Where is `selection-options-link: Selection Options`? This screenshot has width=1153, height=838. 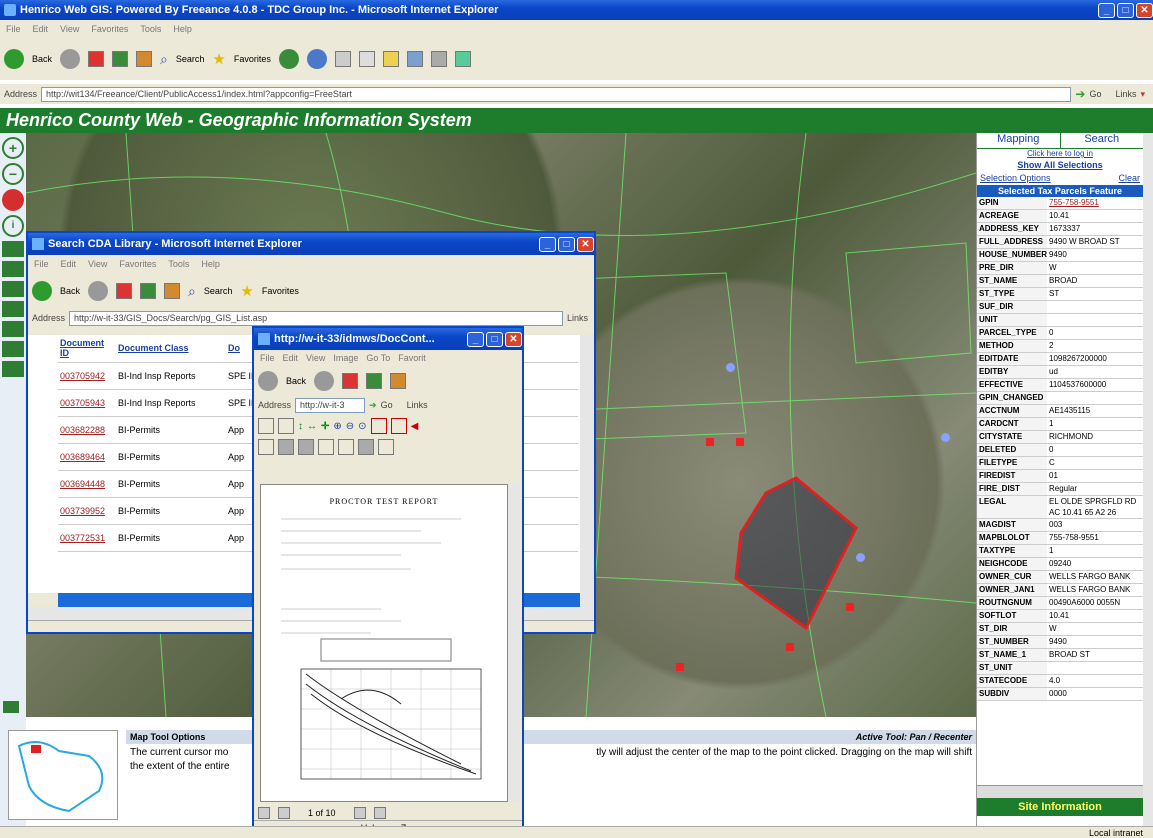 selection-options-link: Selection Options is located at coordinates (1015, 179).